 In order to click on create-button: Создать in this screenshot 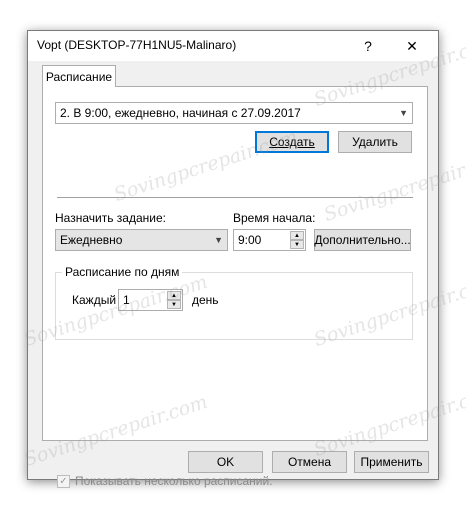, I will do `click(292, 142)`.